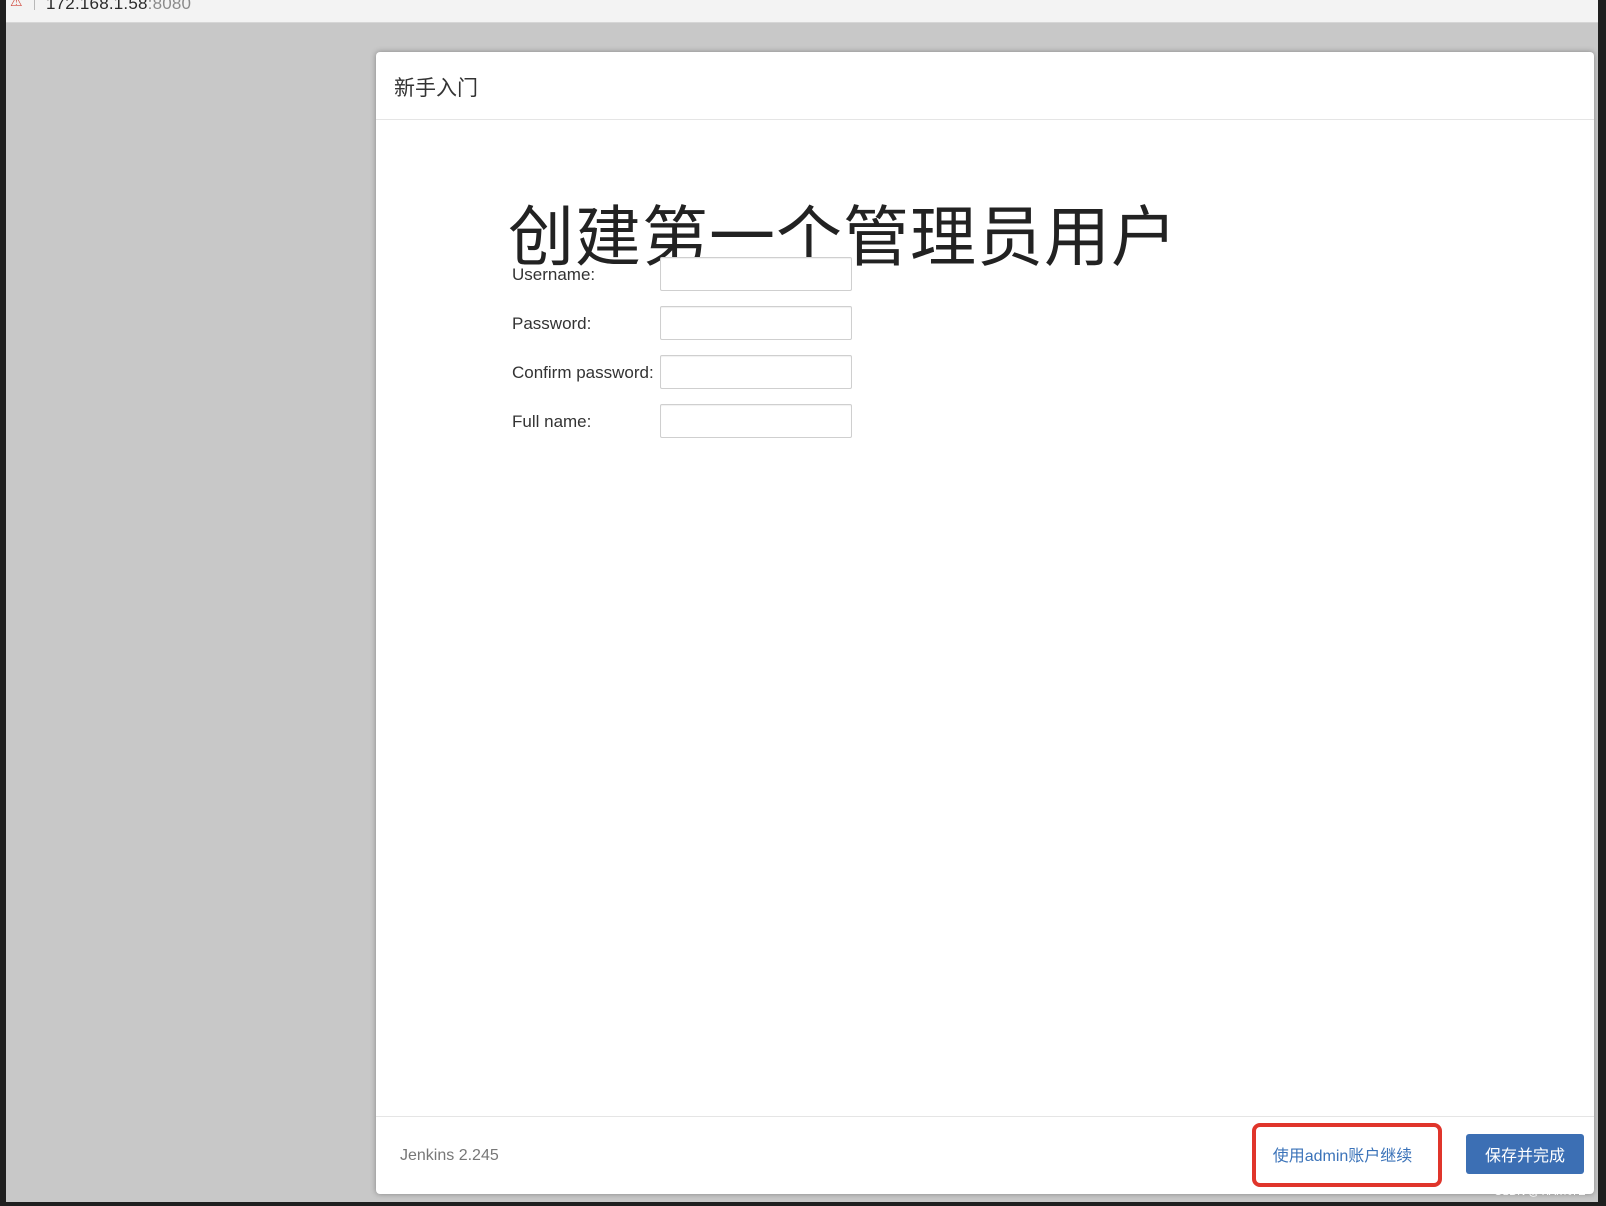 This screenshot has width=1606, height=1206. I want to click on address-bar: ⚠ 172.168.1.58:8080, so click(802, 11).